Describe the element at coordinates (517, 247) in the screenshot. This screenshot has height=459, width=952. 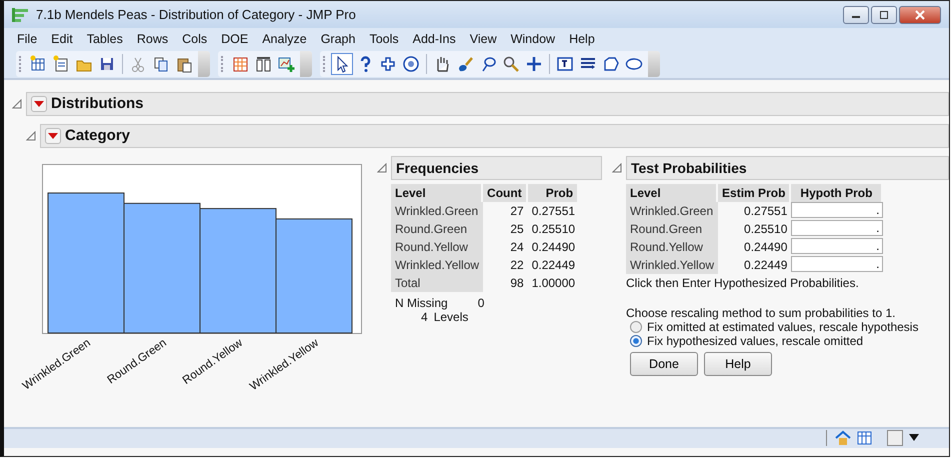
I see `table-cell-text: 24` at that location.